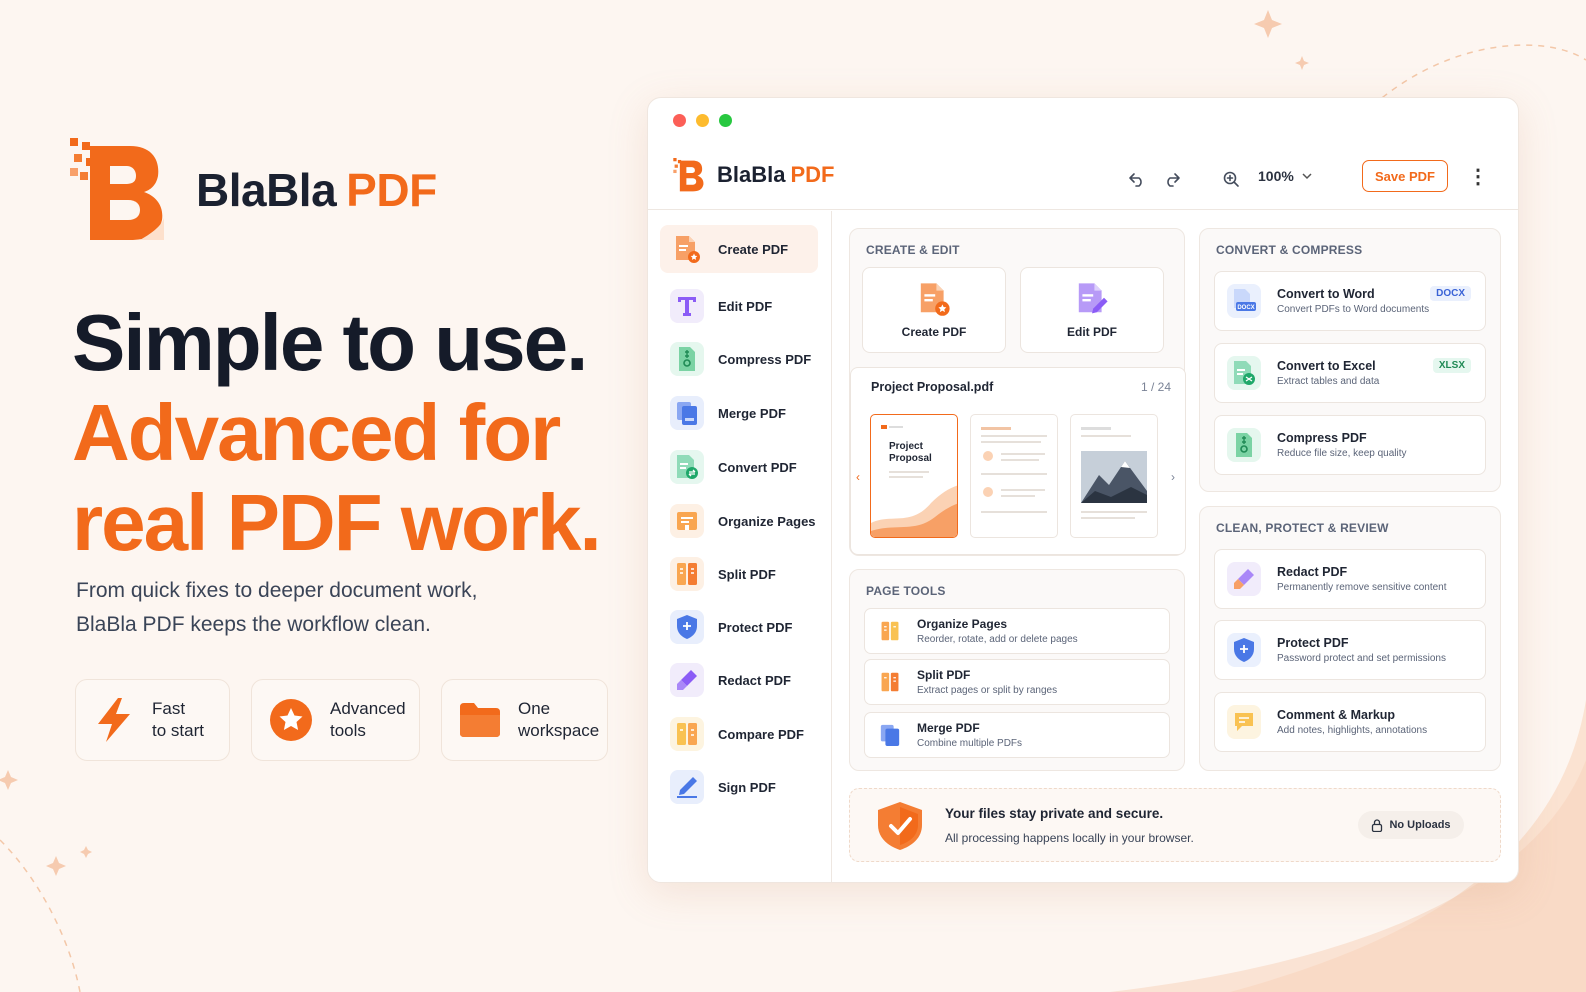  I want to click on sidebar-item-sign-pdf: Sign PDF, so click(739, 787).